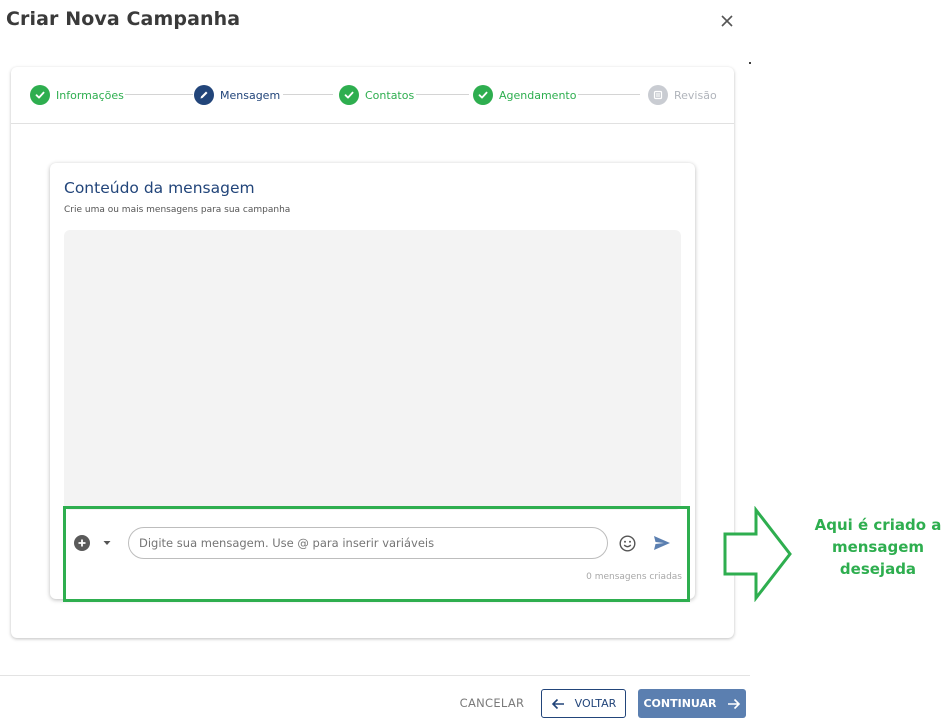  What do you see at coordinates (695, 95) in the screenshot?
I see `step-label: Revisão` at bounding box center [695, 95].